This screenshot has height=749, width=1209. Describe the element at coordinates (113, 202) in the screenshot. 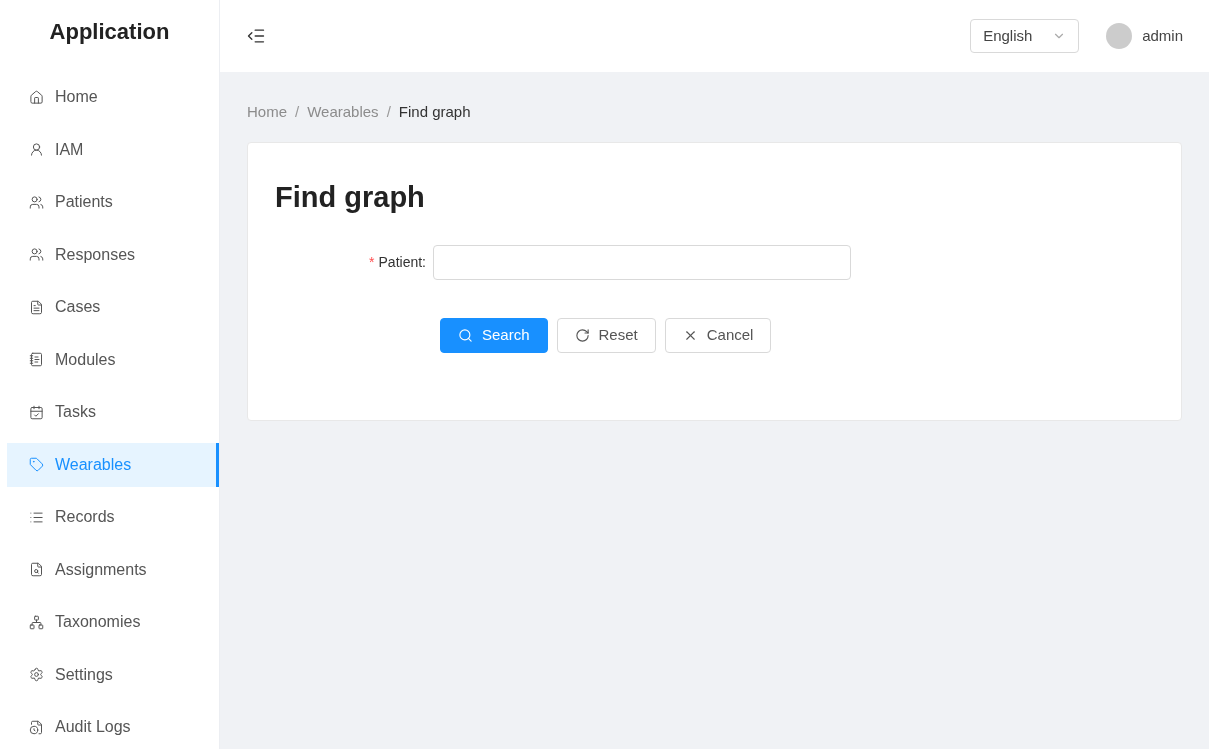

I see `sidebar-item: Patients` at that location.